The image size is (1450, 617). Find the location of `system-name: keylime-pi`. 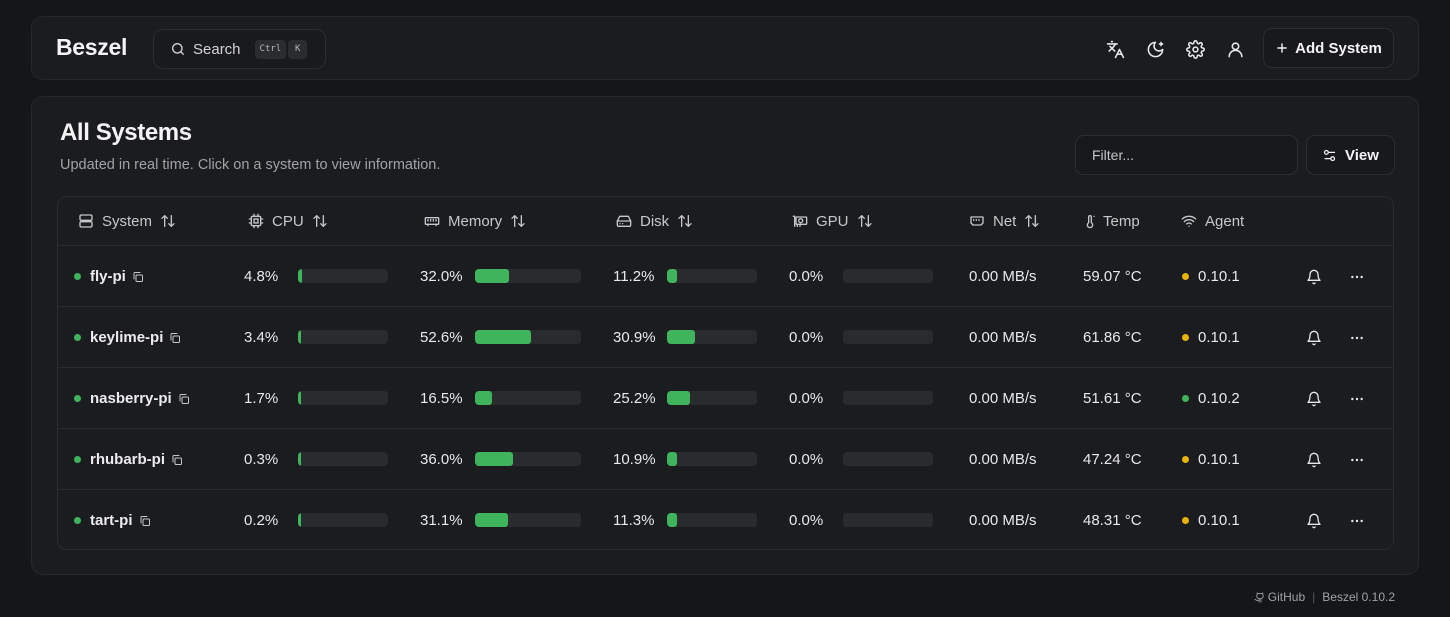

system-name: keylime-pi is located at coordinates (126, 337).